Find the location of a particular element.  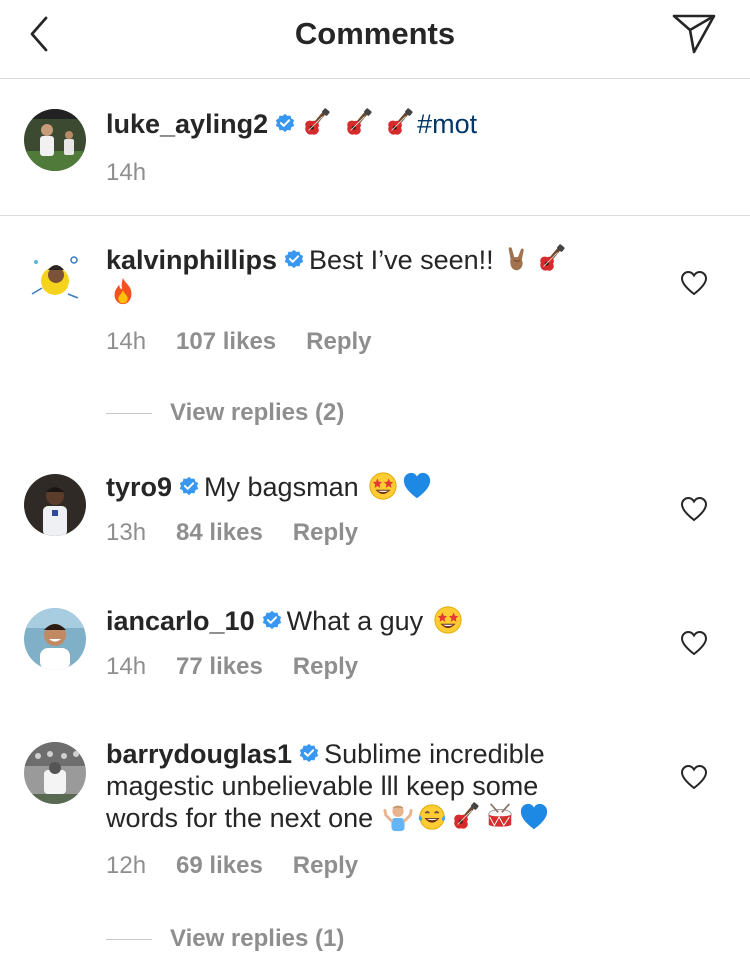

tears-of-joy-emoji-icon is located at coordinates (432, 817).